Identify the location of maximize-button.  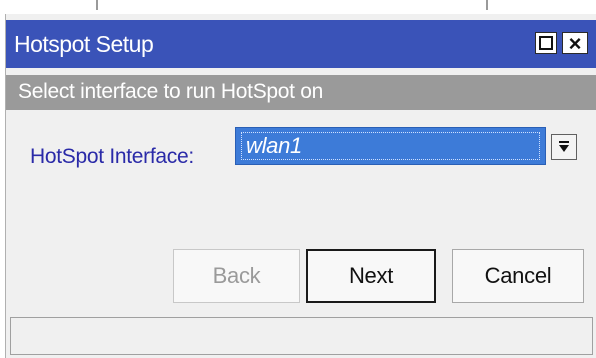
(546, 43).